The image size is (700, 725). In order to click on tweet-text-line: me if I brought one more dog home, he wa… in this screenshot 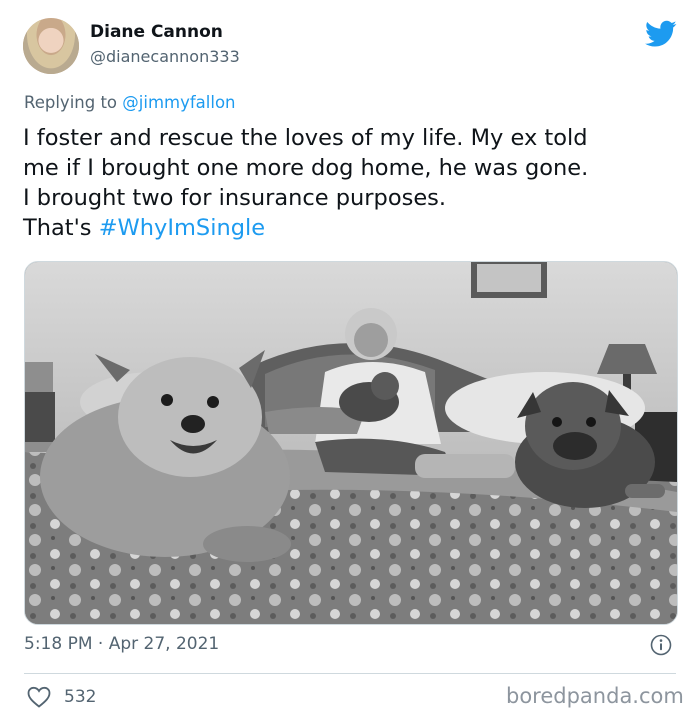, I will do `click(306, 168)`.